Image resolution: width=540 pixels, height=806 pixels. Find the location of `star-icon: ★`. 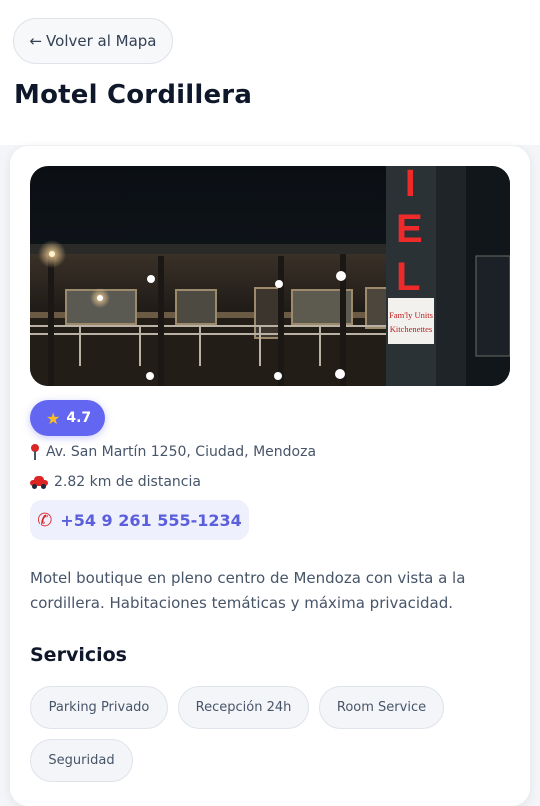

star-icon: ★ is located at coordinates (53, 418).